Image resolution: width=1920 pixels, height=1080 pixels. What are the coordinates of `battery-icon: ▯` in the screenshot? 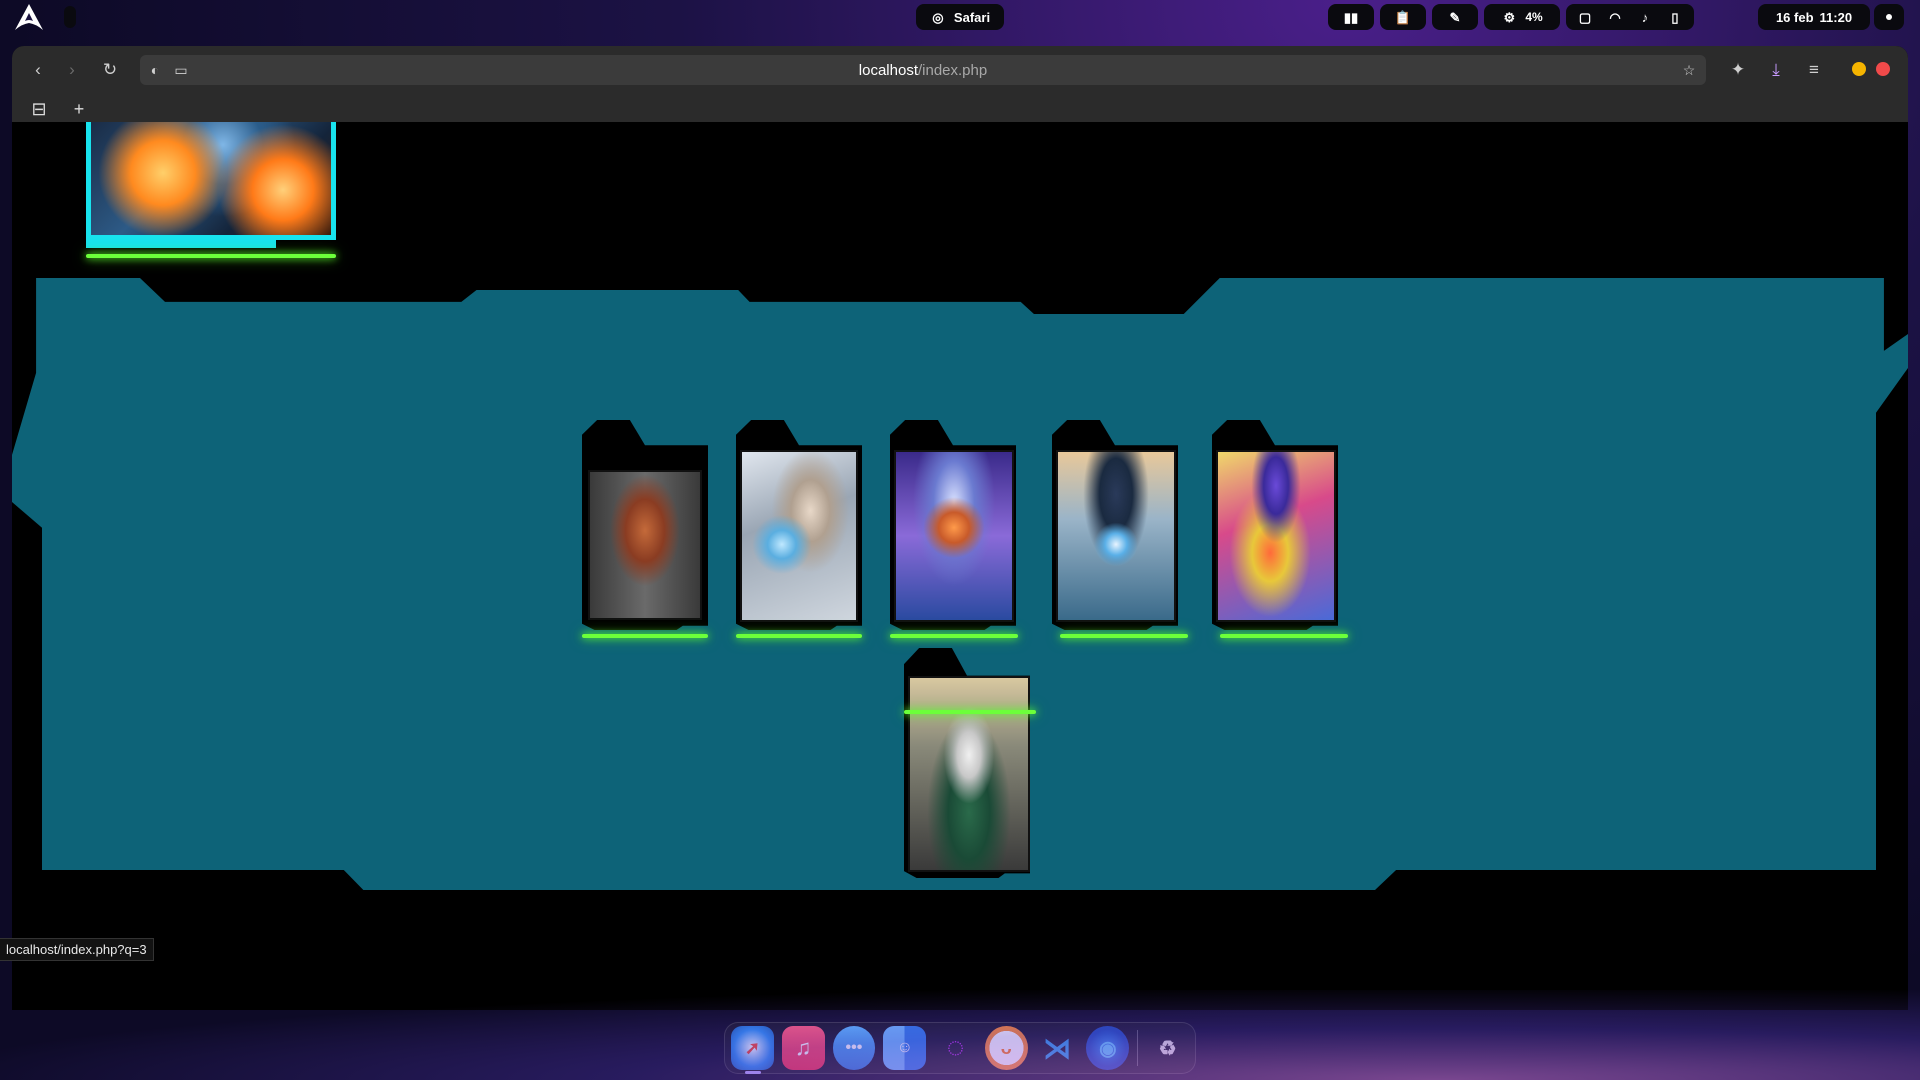 It's located at (1675, 17).